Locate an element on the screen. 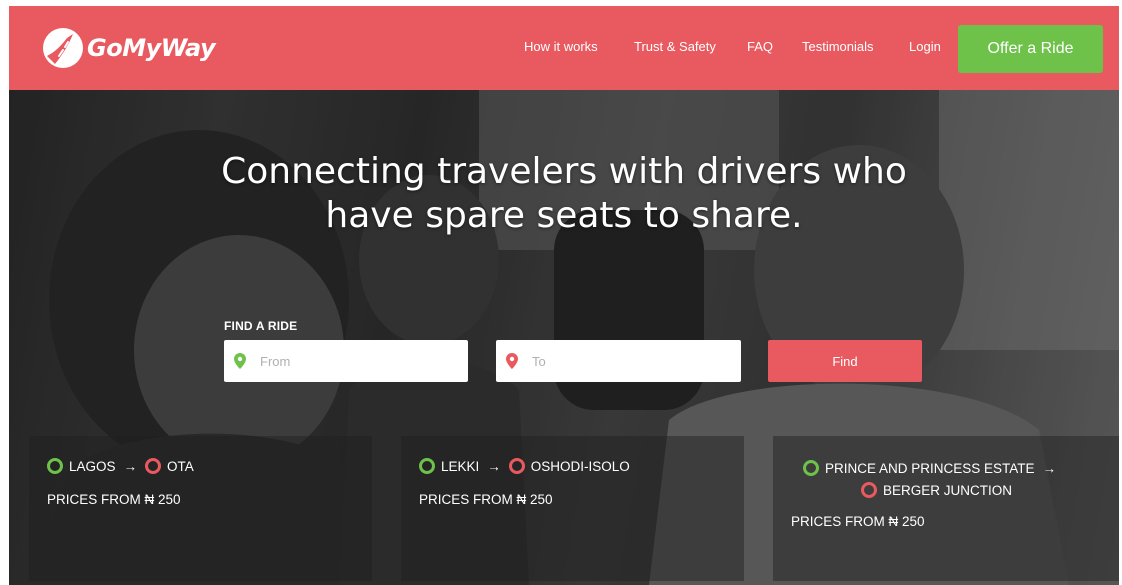  route-card: LEKKI → OSHODI-ISOLO PRICES FROM ₦ 250 is located at coordinates (572, 508).